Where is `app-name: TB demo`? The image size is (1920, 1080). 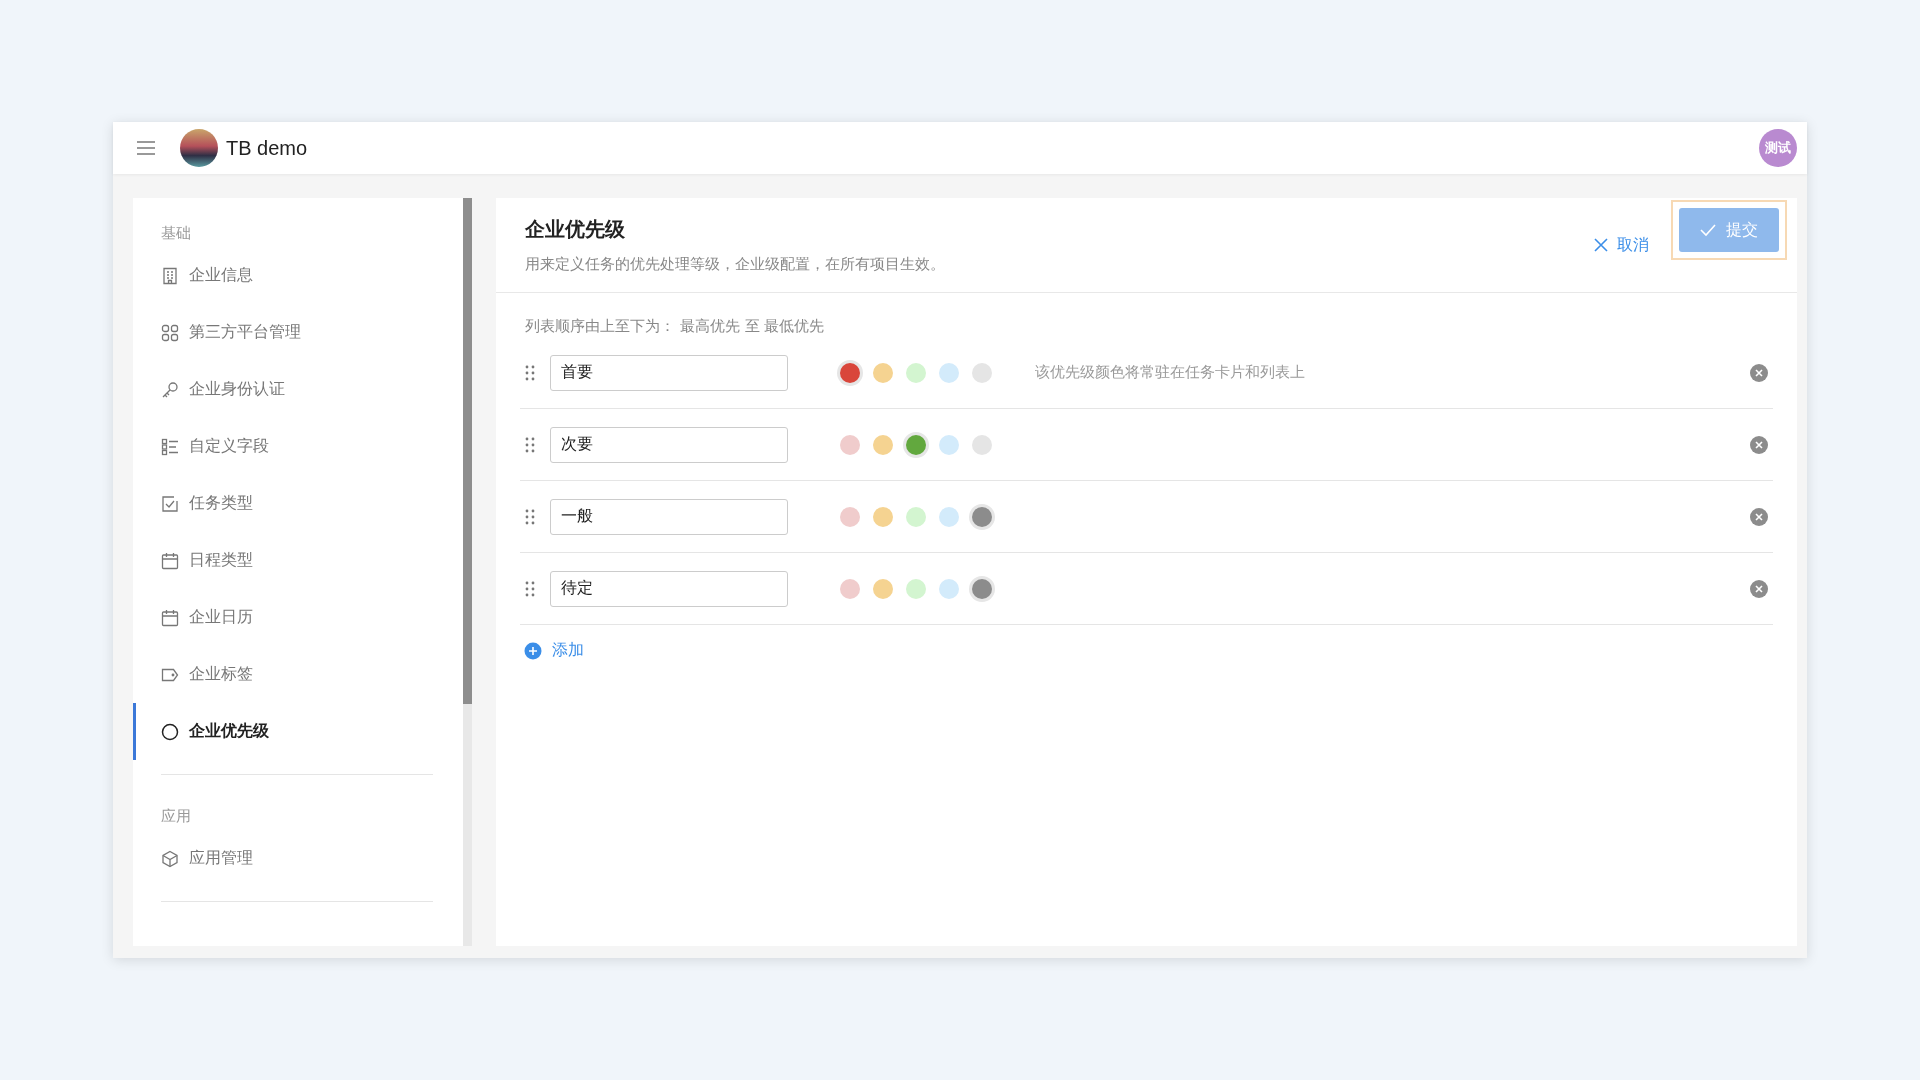
app-name: TB demo is located at coordinates (267, 148).